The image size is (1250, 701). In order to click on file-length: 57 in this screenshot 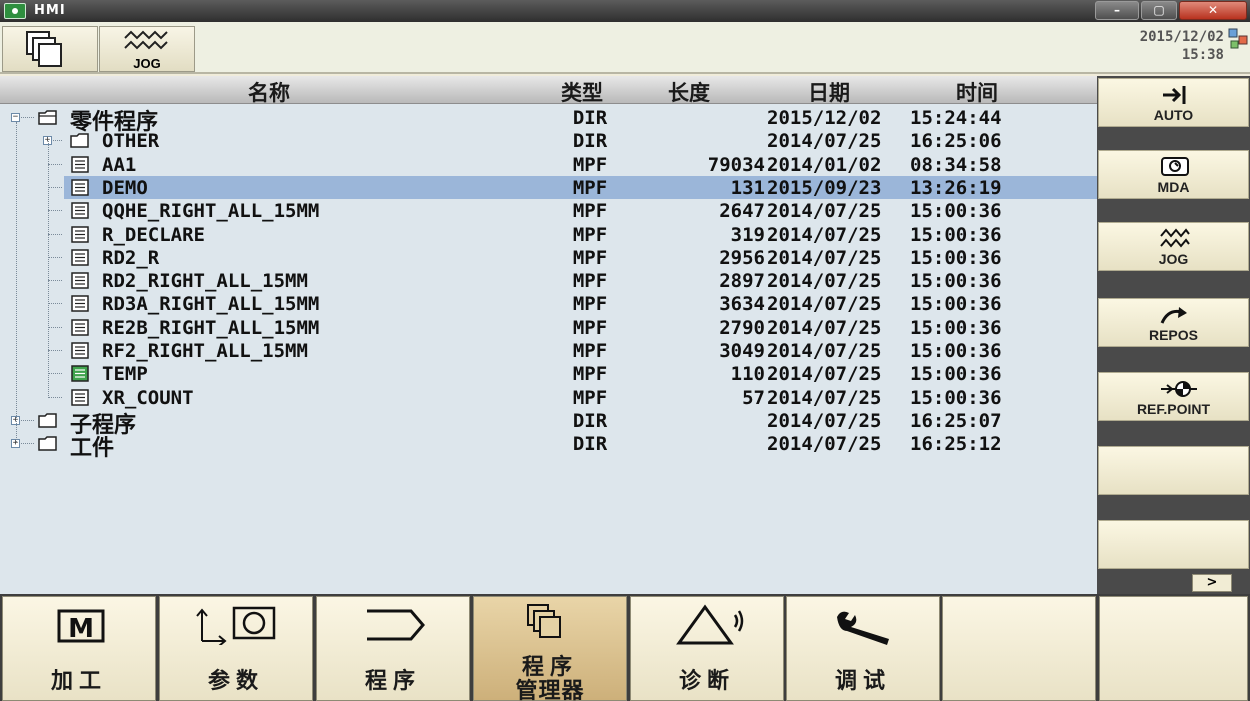, I will do `click(753, 397)`.